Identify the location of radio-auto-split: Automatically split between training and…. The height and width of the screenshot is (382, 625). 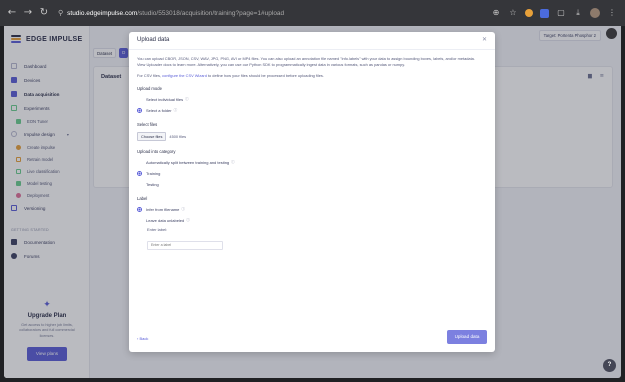
(312, 162).